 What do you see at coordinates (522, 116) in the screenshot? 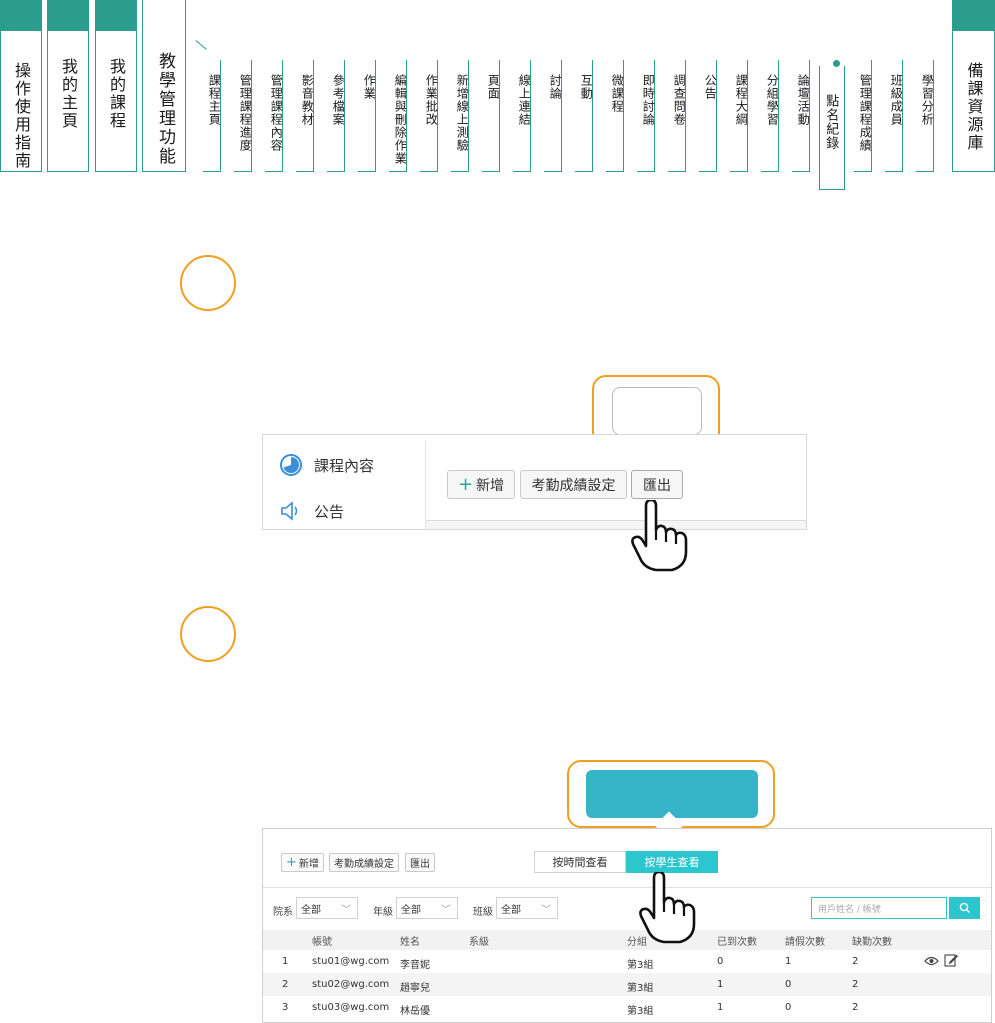
I see `sub-tab-10: 線上連結` at bounding box center [522, 116].